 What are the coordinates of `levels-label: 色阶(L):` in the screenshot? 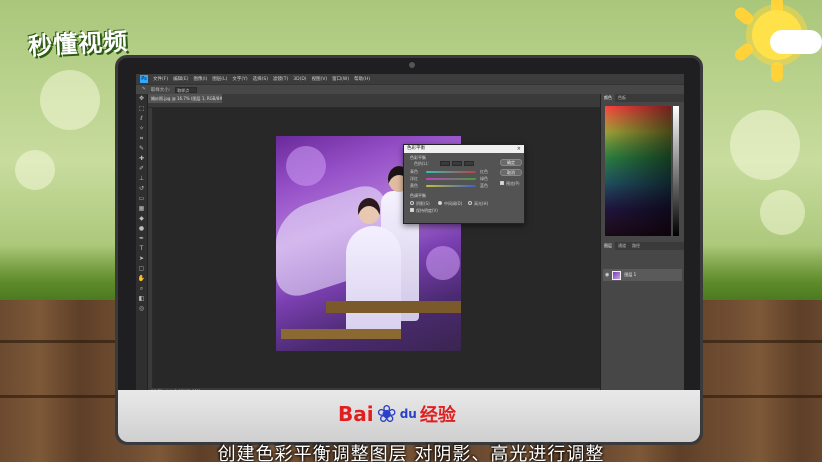 It's located at (421, 163).